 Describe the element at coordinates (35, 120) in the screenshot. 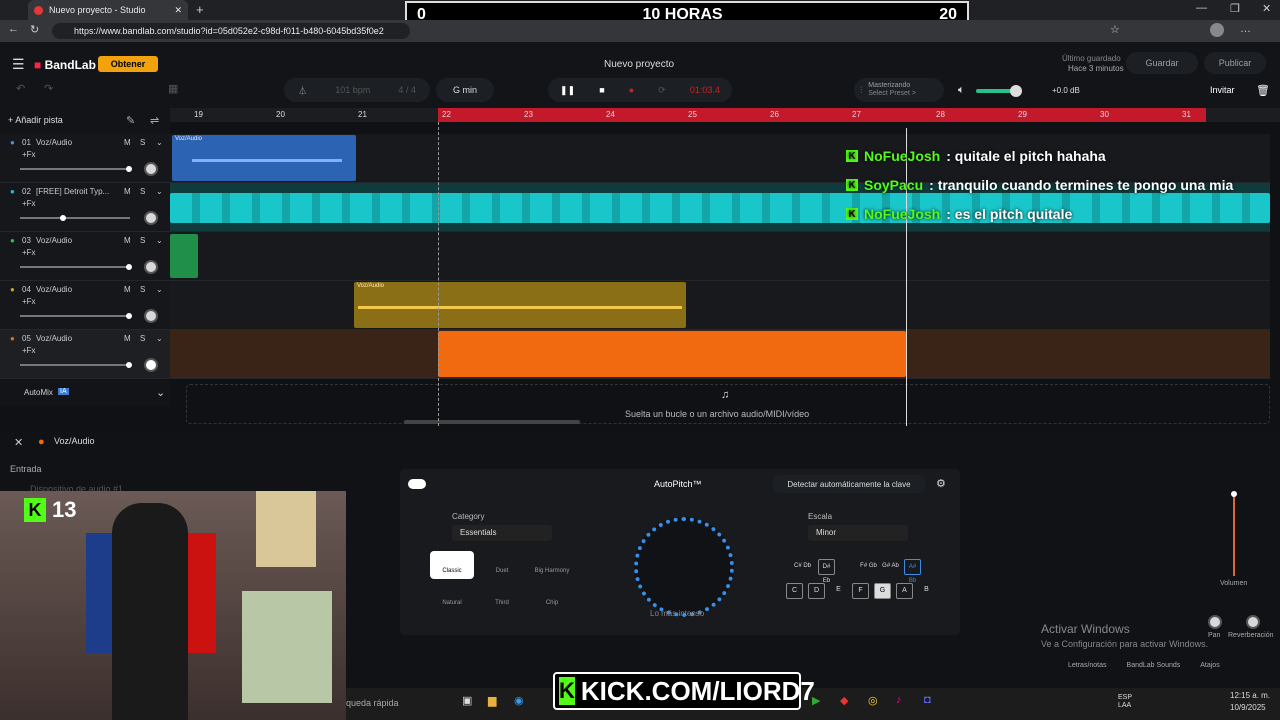

I see `add-track-button: + Añadir pista` at that location.